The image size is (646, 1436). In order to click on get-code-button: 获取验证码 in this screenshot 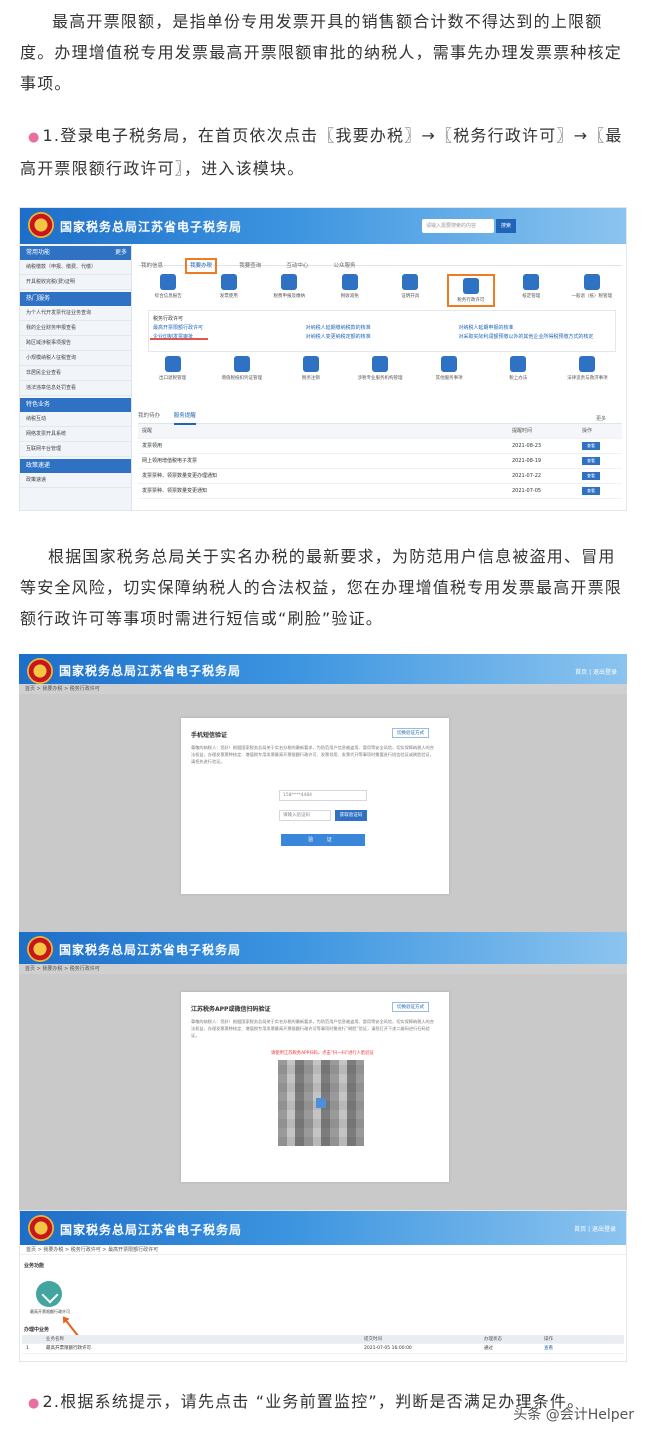, I will do `click(351, 815)`.